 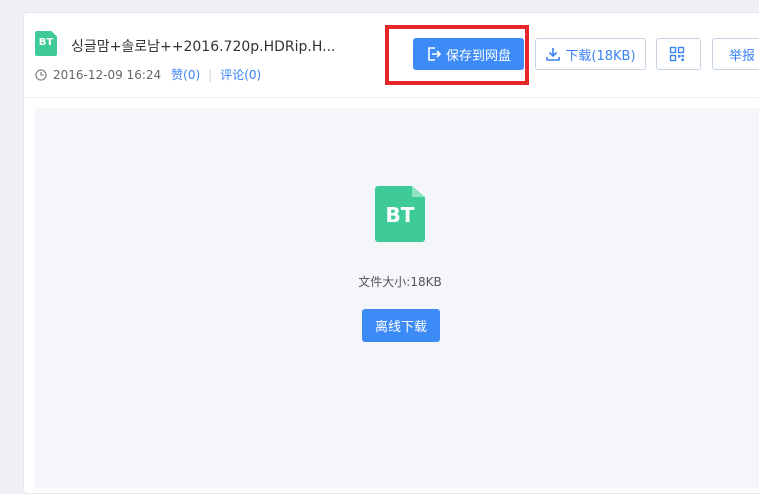 What do you see at coordinates (185, 74) in the screenshot?
I see `like-link: 赞(0)` at bounding box center [185, 74].